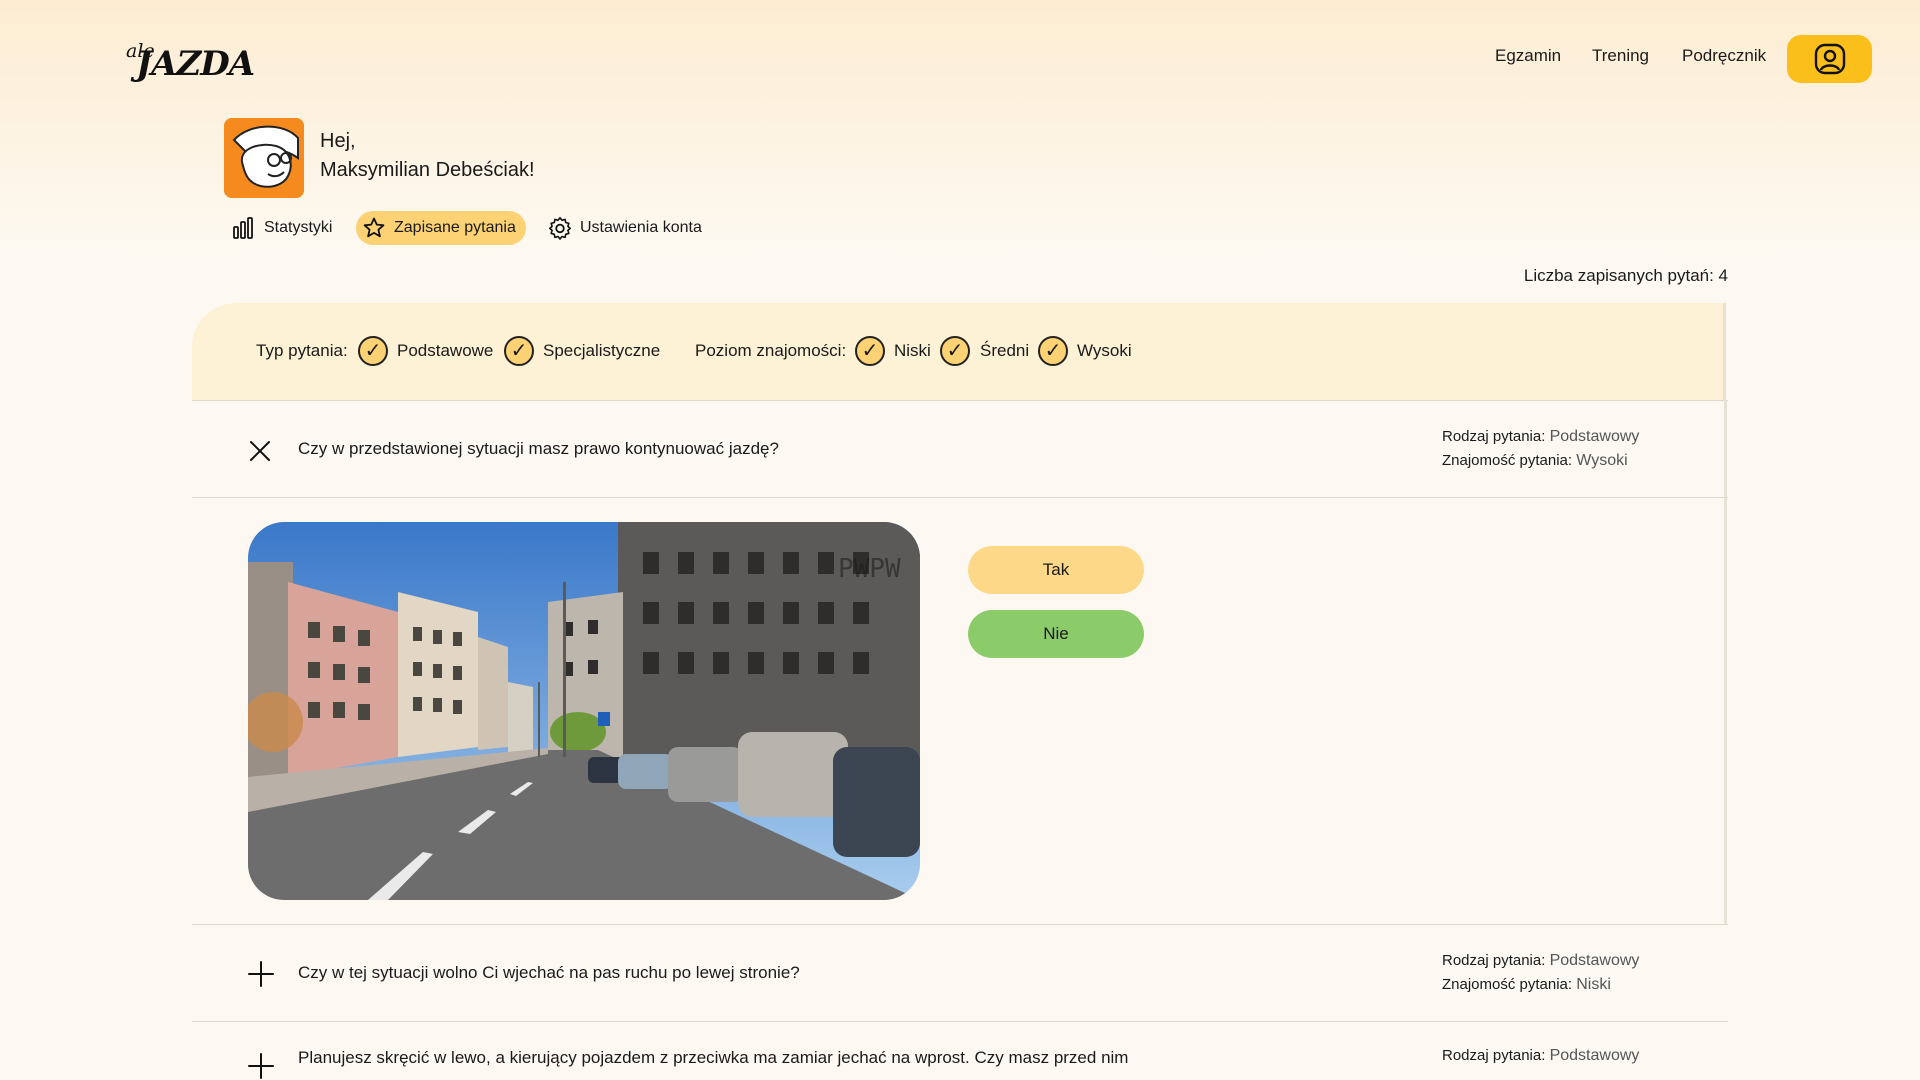  What do you see at coordinates (1528, 56) in the screenshot?
I see `nav-egzamin: Egzamin` at bounding box center [1528, 56].